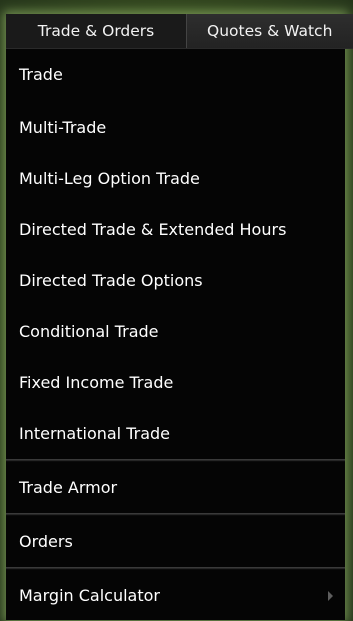  Describe the element at coordinates (175, 541) in the screenshot. I see `menu-item-orders: Orders` at that location.